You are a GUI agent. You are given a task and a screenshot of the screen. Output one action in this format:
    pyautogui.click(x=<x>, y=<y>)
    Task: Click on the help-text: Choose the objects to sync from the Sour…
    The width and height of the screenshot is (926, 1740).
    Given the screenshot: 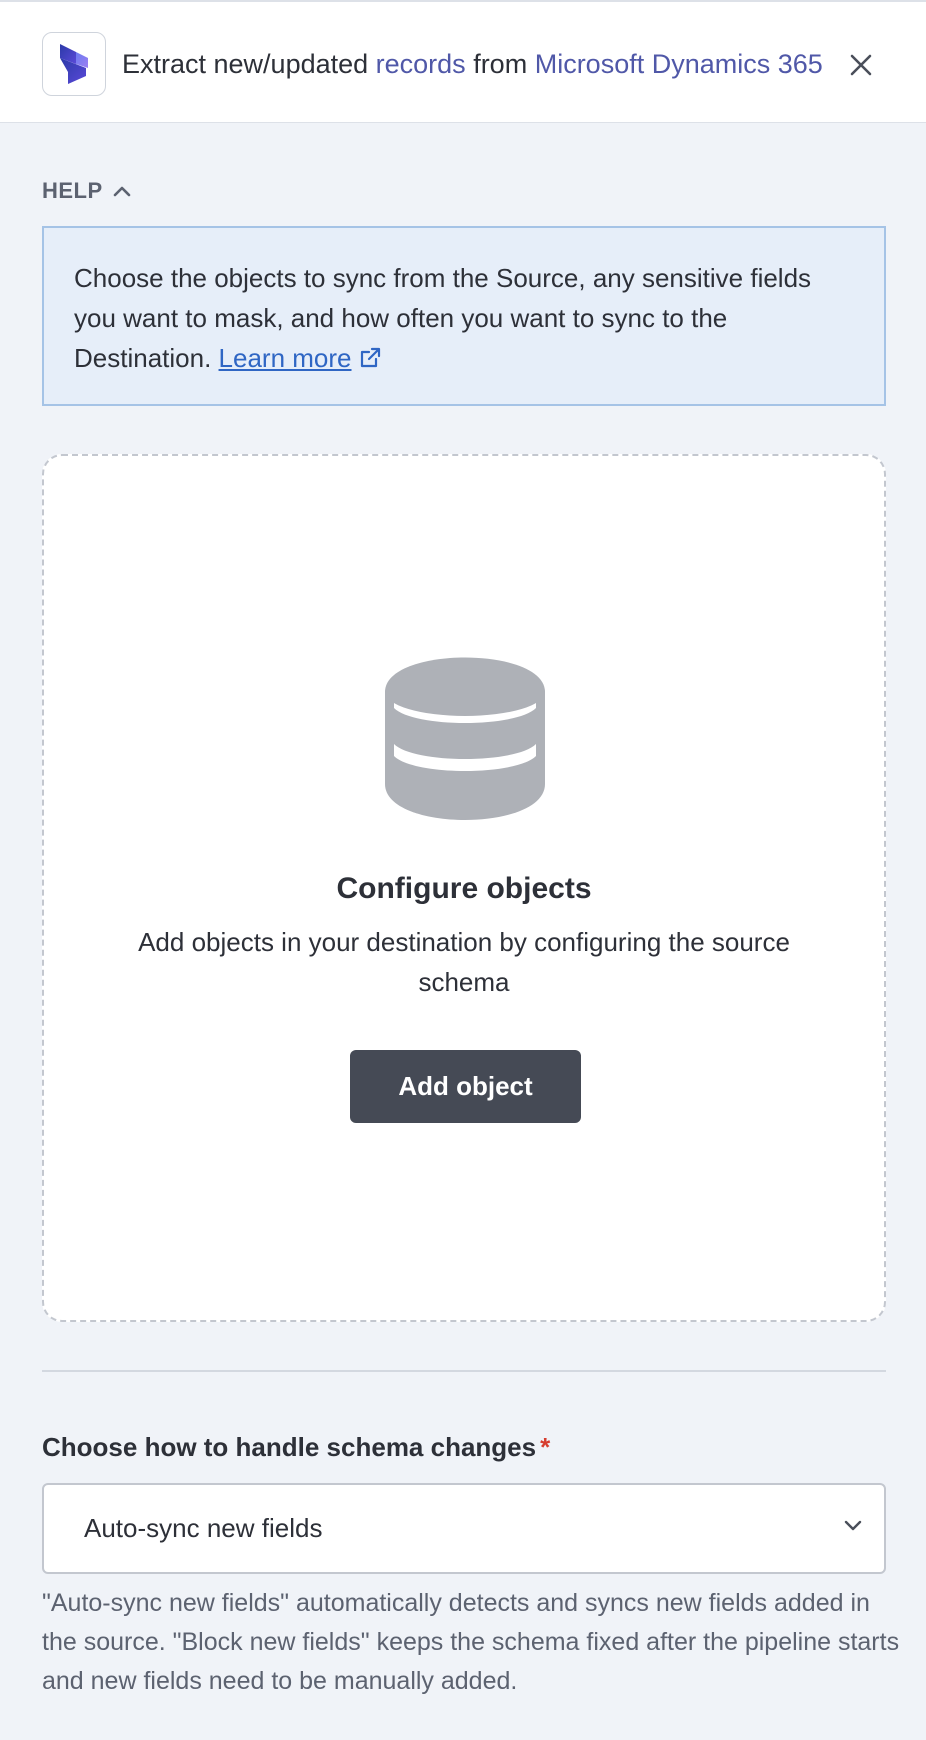 What is the action you would take?
    pyautogui.click(x=464, y=318)
    